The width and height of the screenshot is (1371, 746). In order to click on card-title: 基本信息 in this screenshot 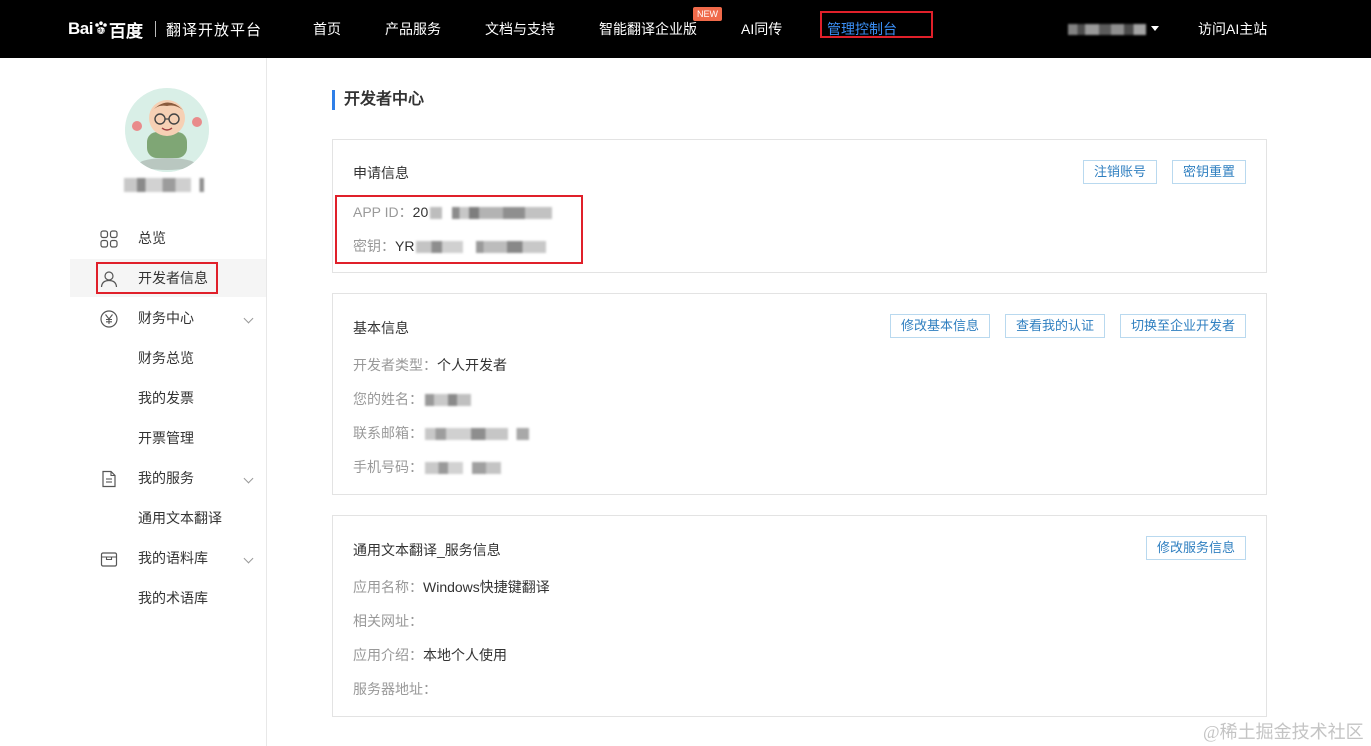, I will do `click(381, 328)`.